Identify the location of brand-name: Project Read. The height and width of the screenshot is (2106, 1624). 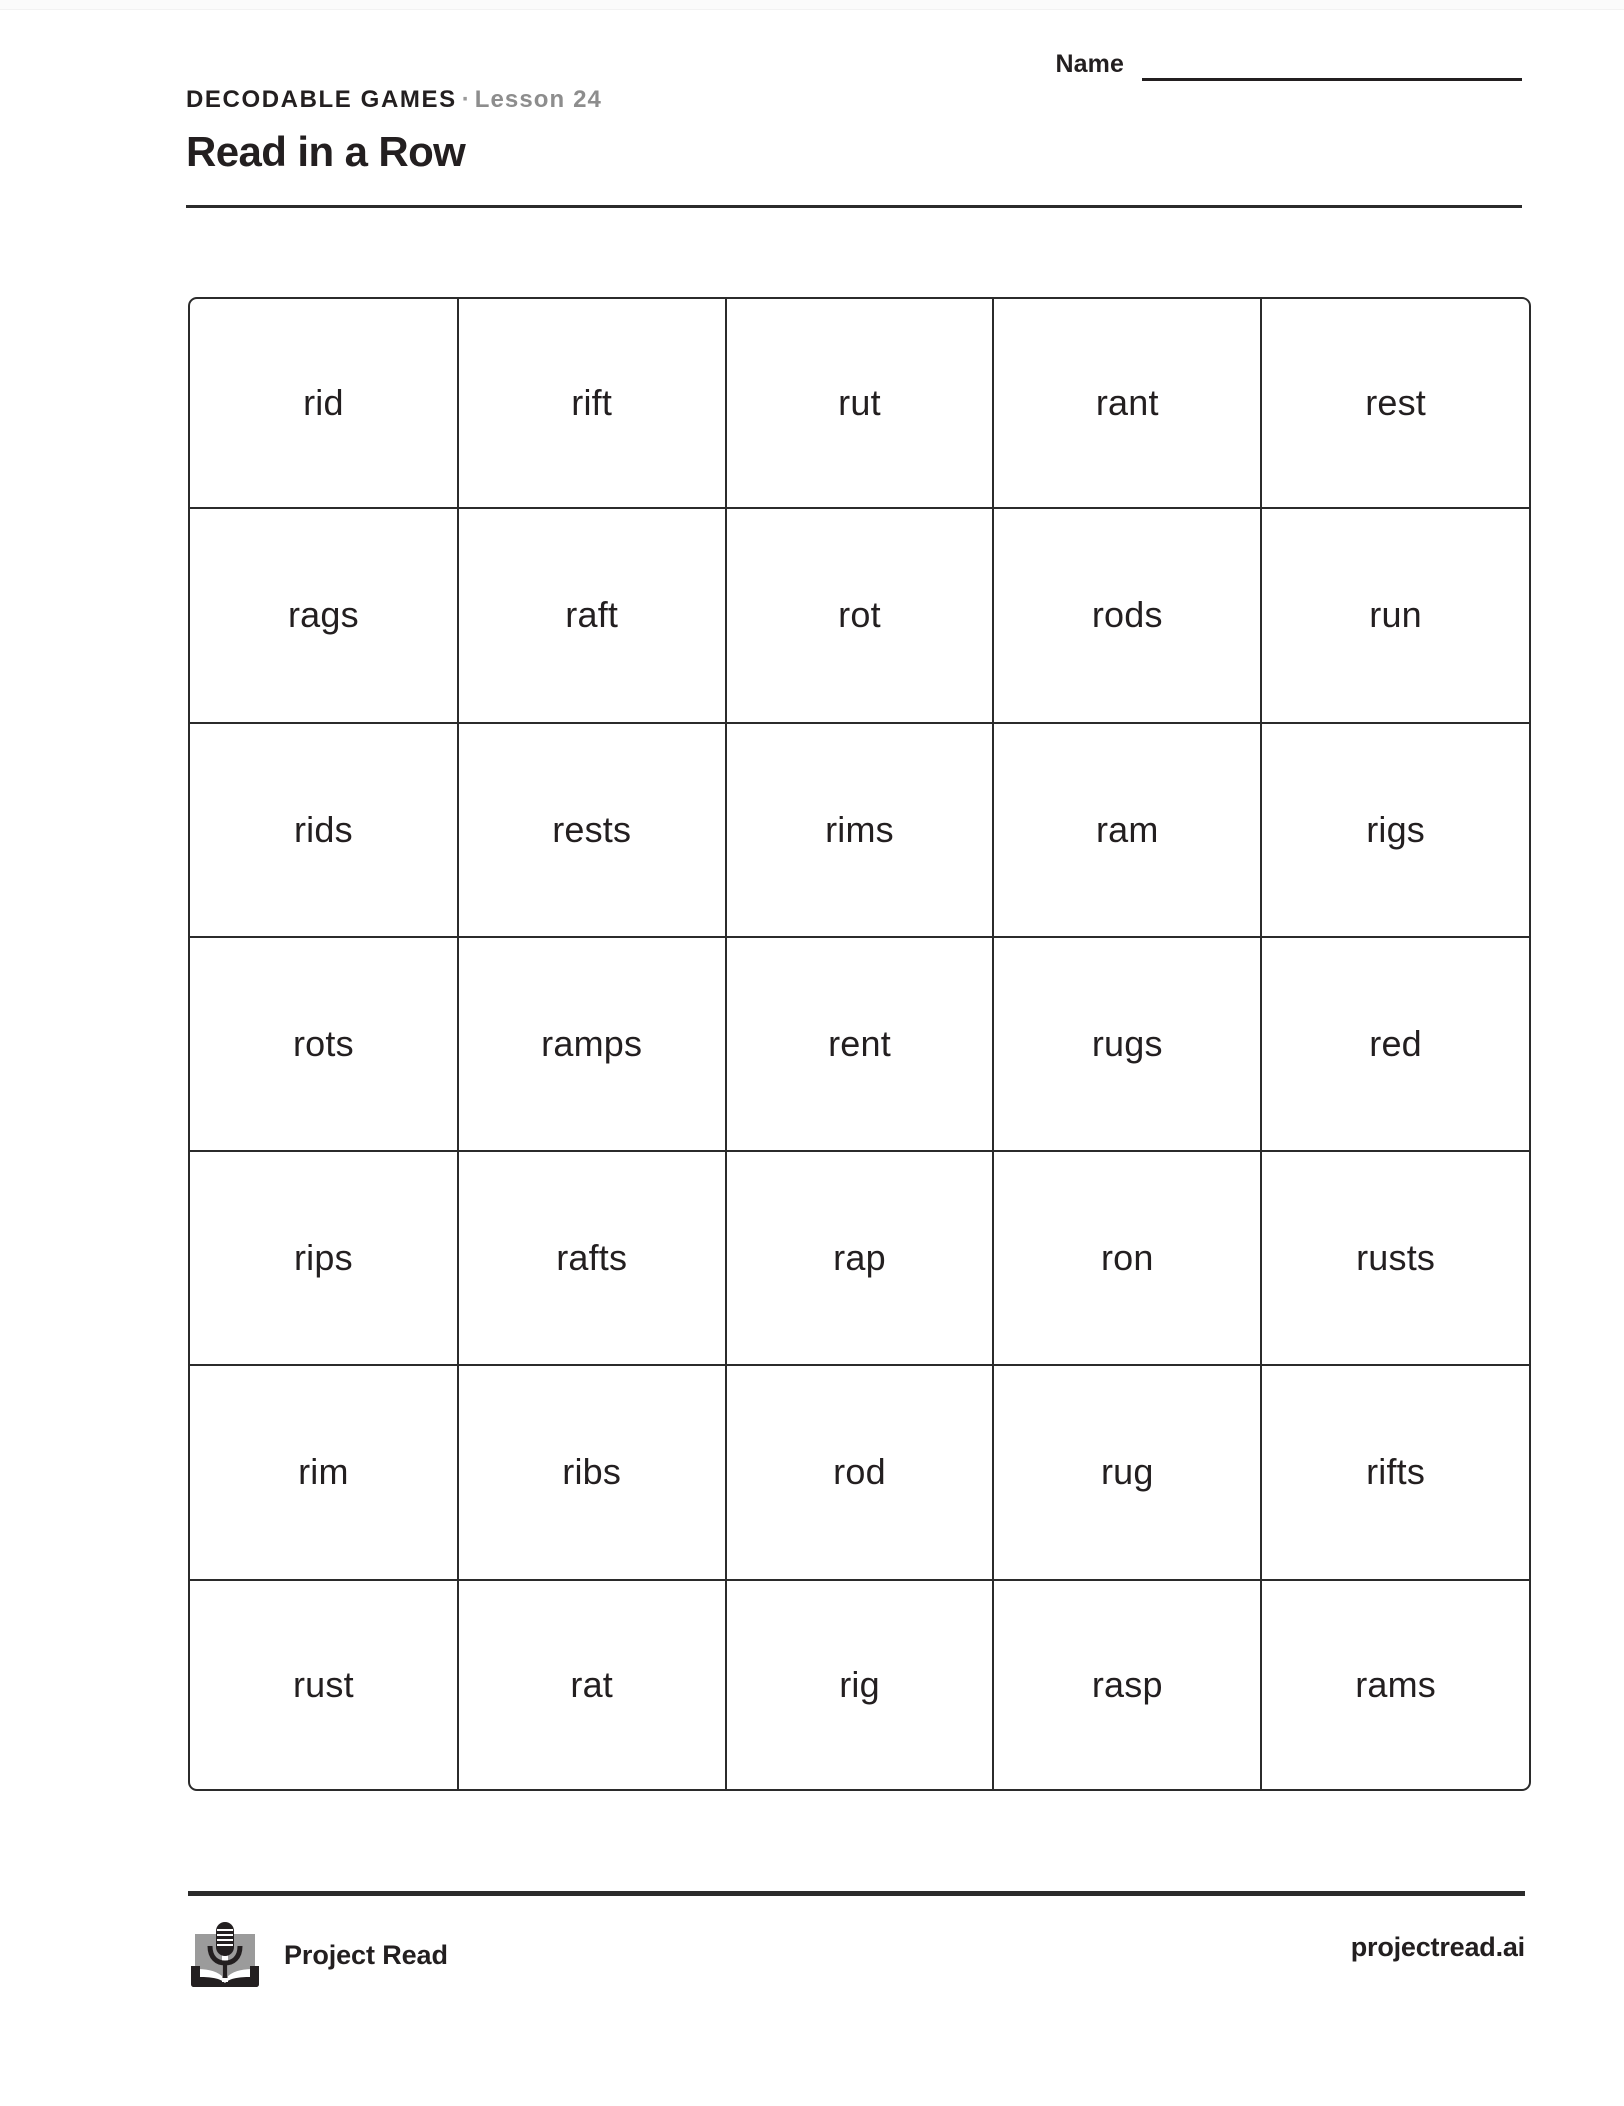
(366, 1954).